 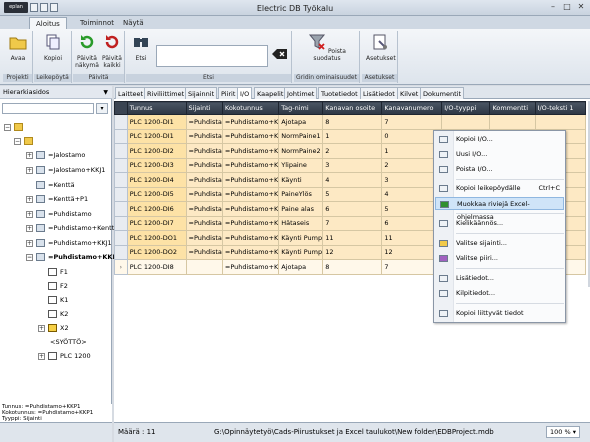 What do you see at coordinates (212, 56) in the screenshot?
I see `search-input` at bounding box center [212, 56].